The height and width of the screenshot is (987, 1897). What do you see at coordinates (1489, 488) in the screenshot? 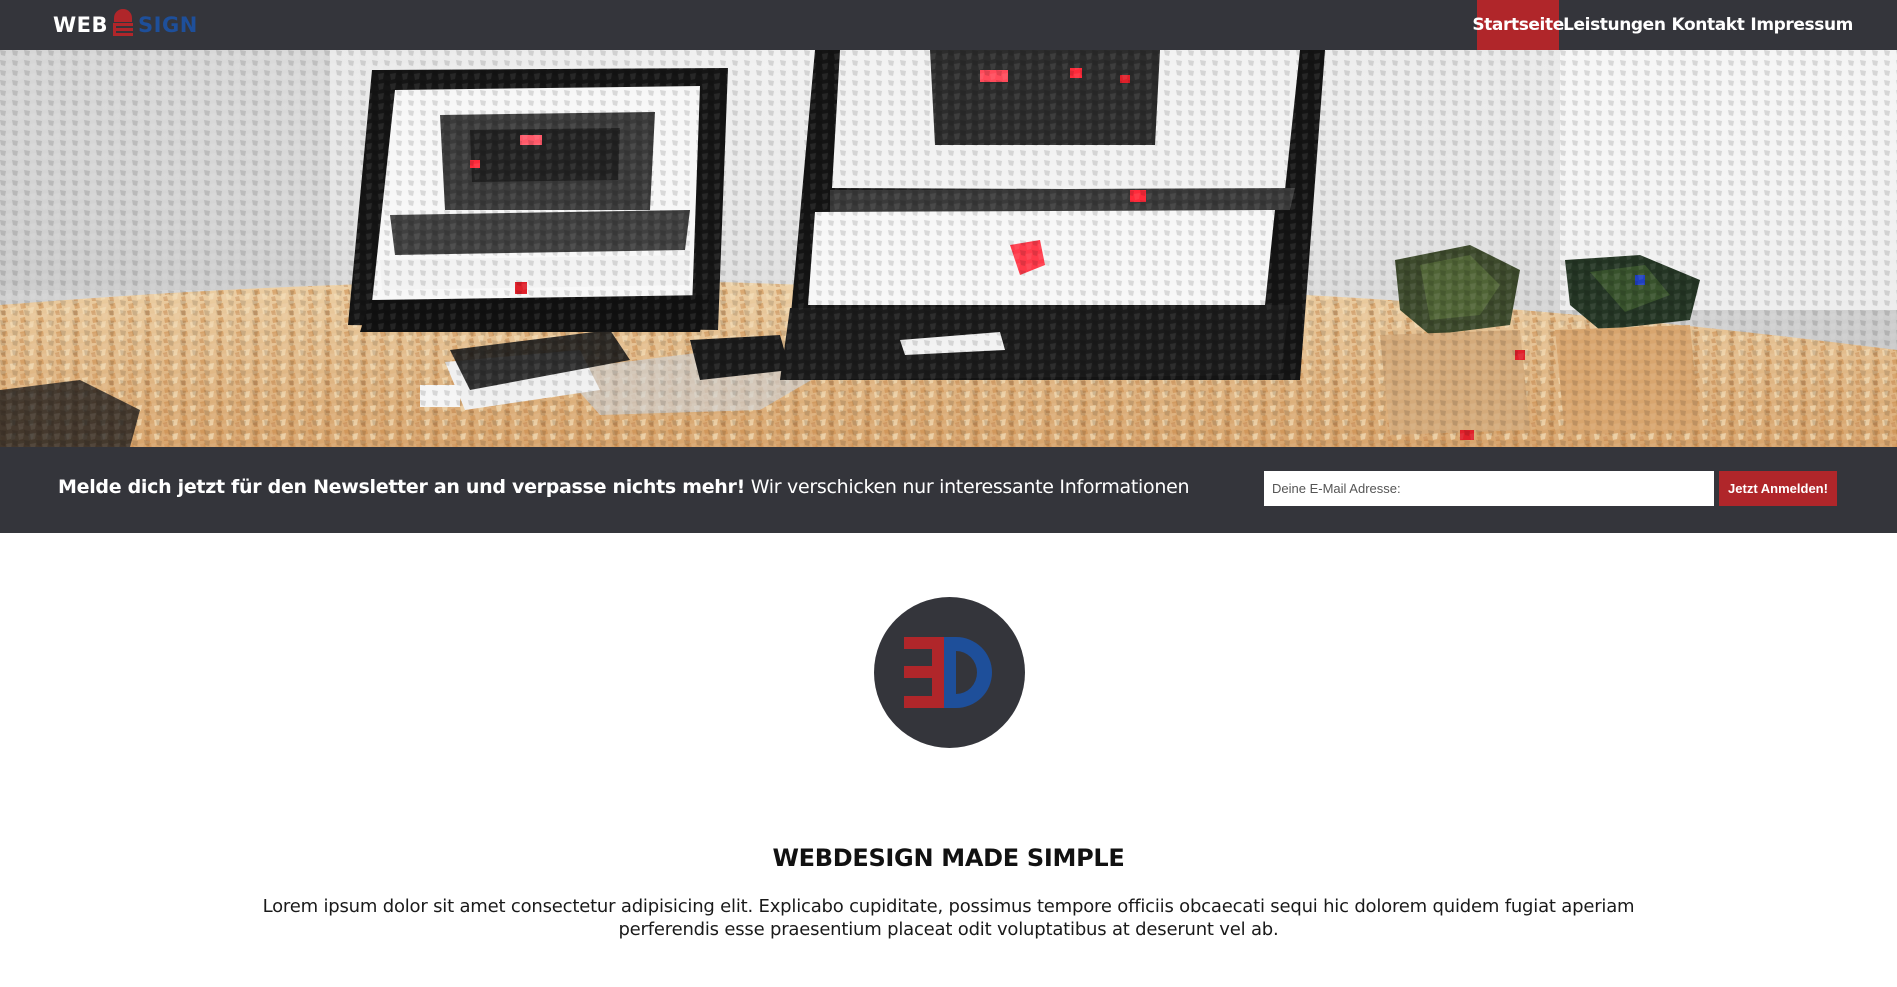
I see `newsletter-email-input` at bounding box center [1489, 488].